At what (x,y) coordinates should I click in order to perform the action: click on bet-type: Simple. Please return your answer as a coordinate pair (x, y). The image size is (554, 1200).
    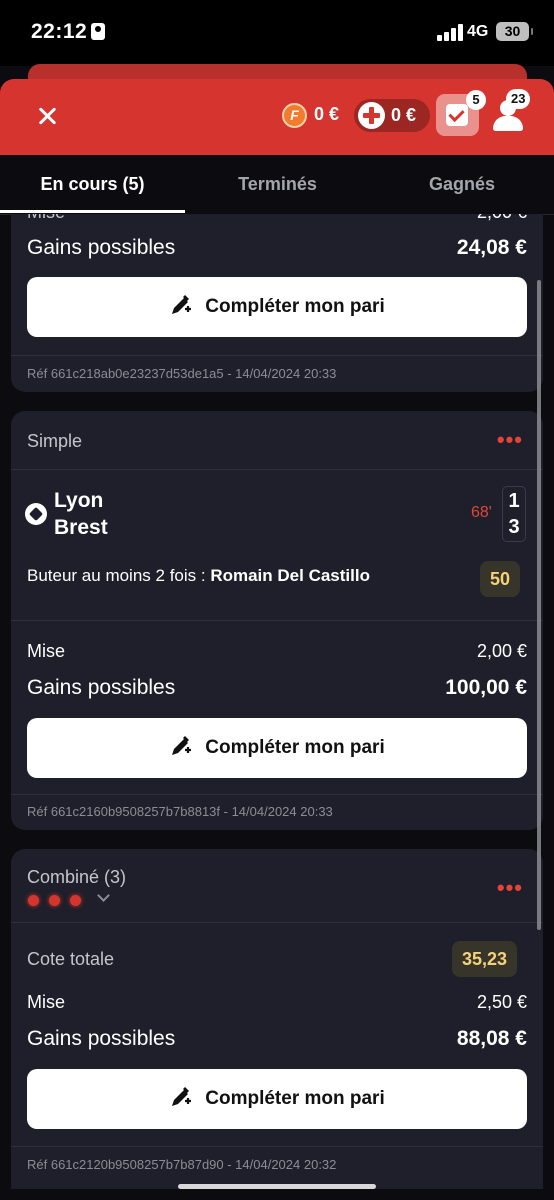
    Looking at the image, I should click on (55, 441).